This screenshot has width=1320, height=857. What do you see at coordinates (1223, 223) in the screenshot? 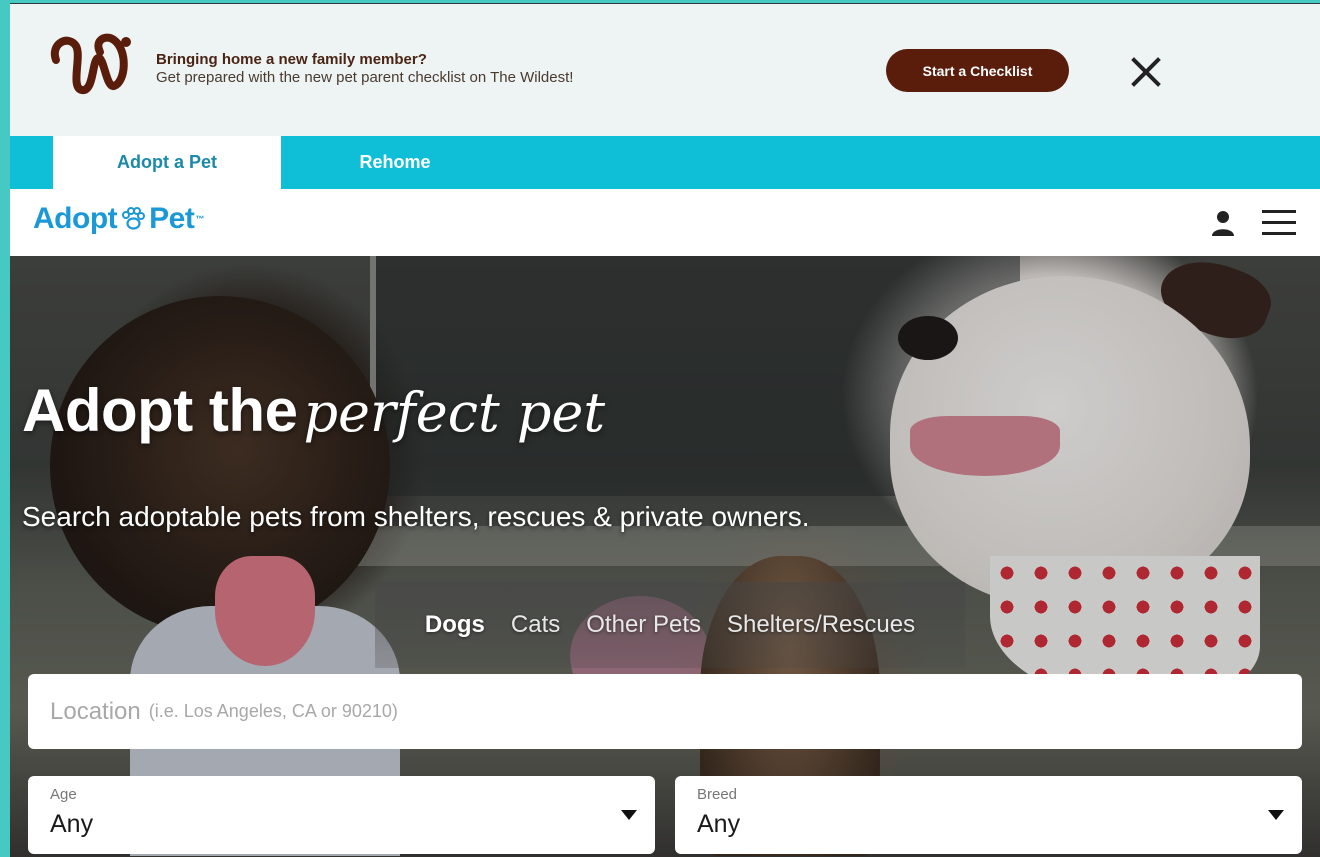
I see `user-icon` at bounding box center [1223, 223].